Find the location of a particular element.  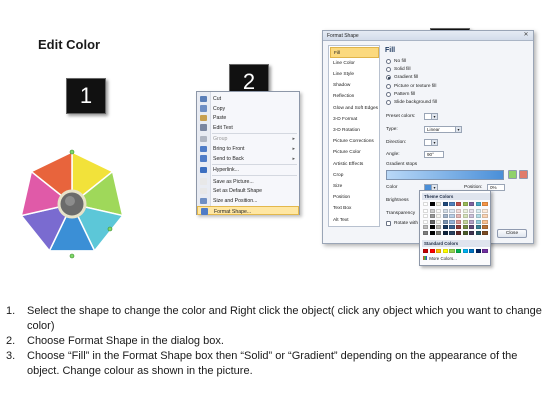

nav-item-fill: Fill is located at coordinates (354, 52).